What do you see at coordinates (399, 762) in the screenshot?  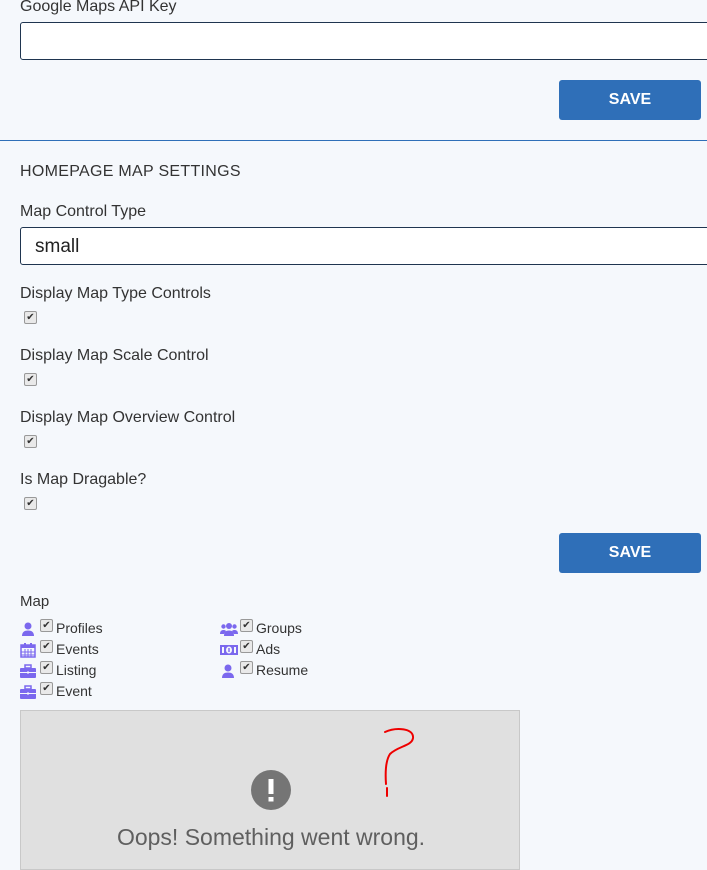 I see `question-mark-annotation-icon` at bounding box center [399, 762].